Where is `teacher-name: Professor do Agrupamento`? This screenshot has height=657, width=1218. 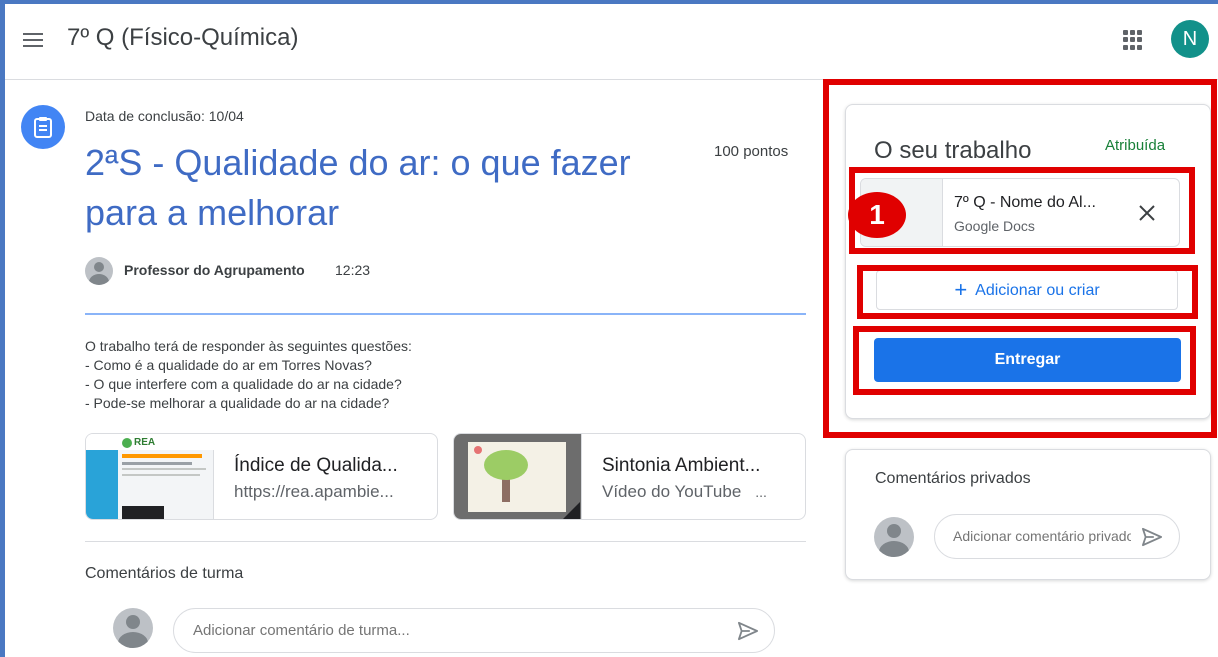
teacher-name: Professor do Agrupamento is located at coordinates (214, 270).